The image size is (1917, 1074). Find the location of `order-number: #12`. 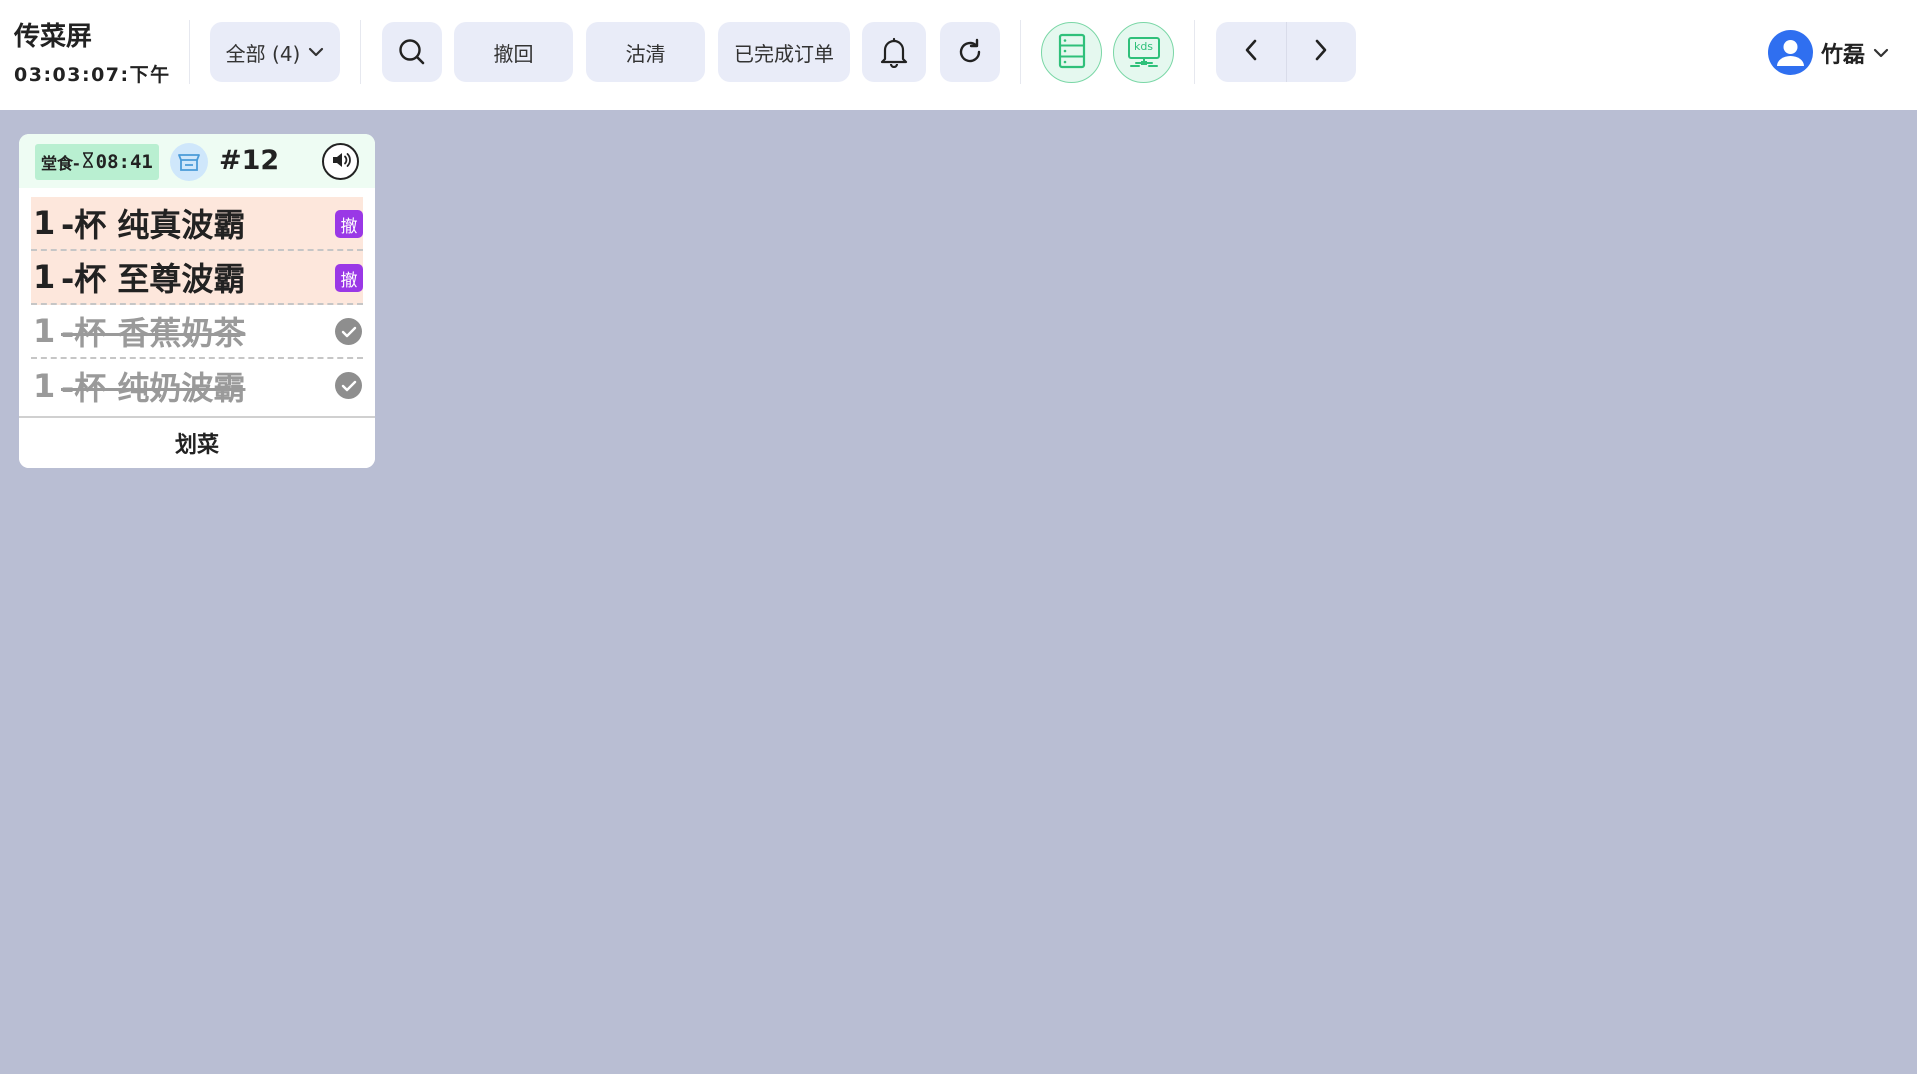

order-number: #12 is located at coordinates (249, 160).